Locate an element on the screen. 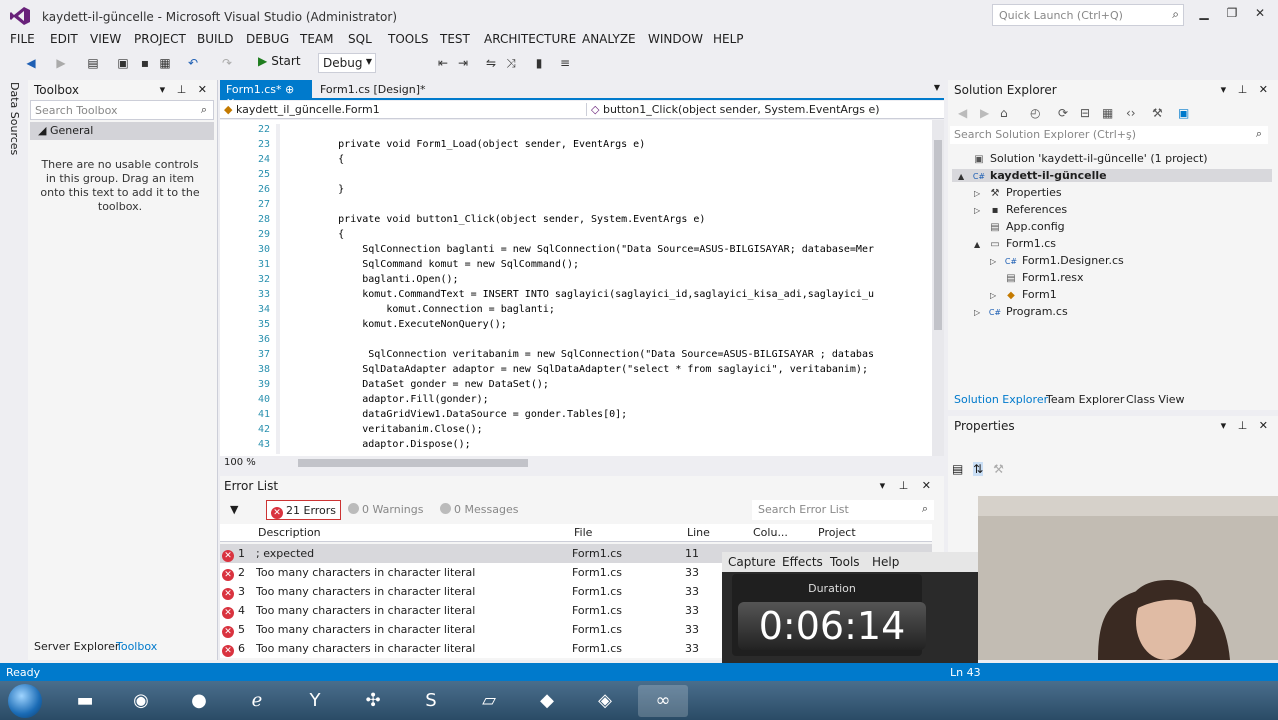  menu-file: FILE is located at coordinates (22, 39).